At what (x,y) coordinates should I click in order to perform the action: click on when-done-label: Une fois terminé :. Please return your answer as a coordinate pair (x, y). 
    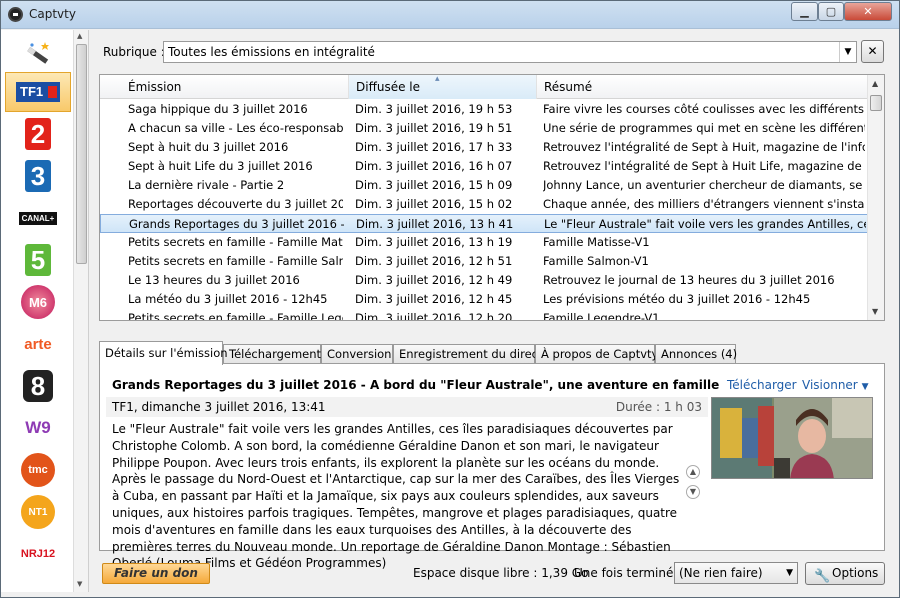
    Looking at the image, I should click on (628, 573).